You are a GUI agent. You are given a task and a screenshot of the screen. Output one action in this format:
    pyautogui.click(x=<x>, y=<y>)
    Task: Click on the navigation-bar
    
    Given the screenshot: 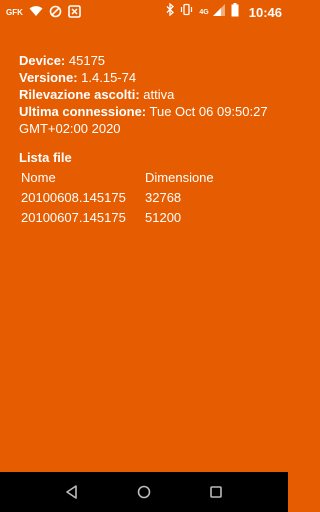 What is the action you would take?
    pyautogui.click(x=144, y=492)
    